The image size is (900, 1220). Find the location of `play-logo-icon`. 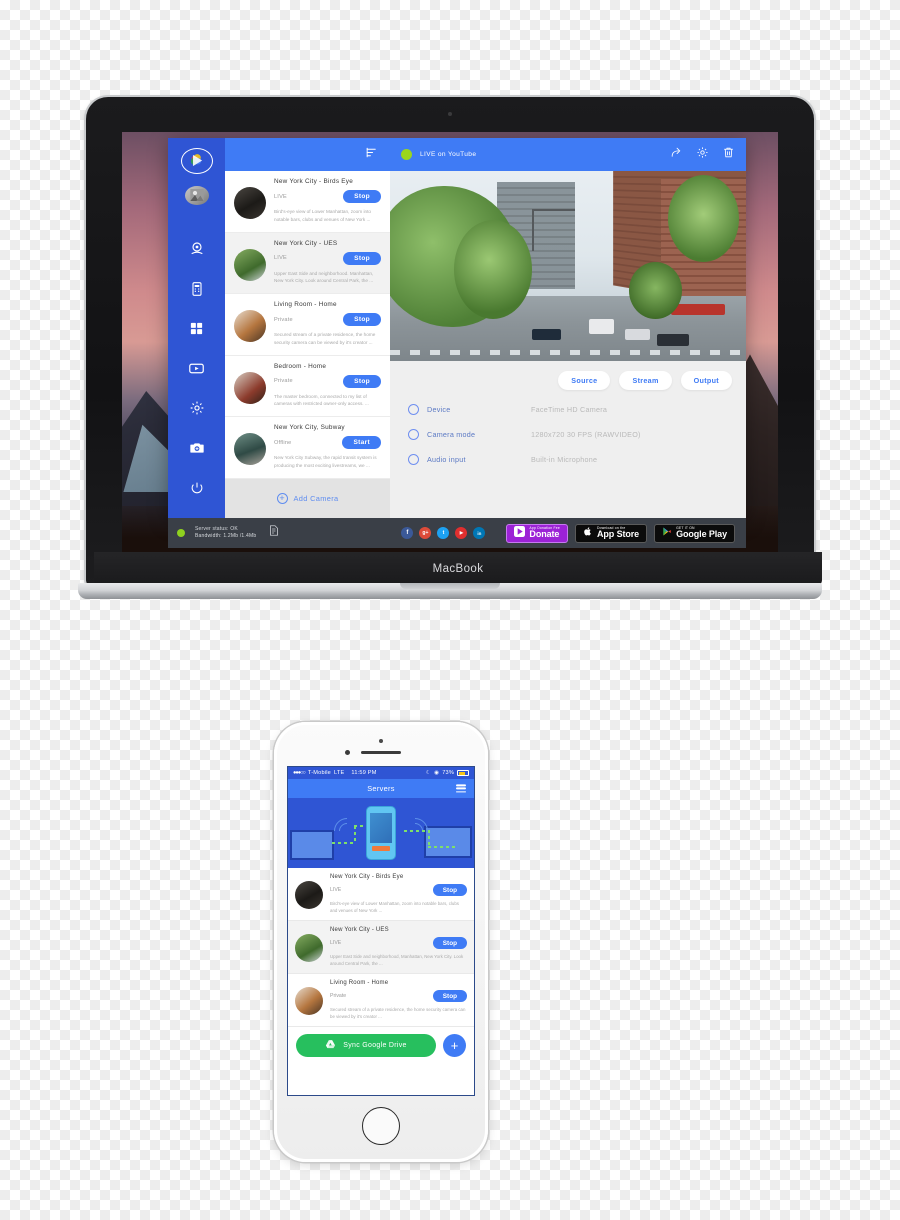

play-logo-icon is located at coordinates (196, 161).